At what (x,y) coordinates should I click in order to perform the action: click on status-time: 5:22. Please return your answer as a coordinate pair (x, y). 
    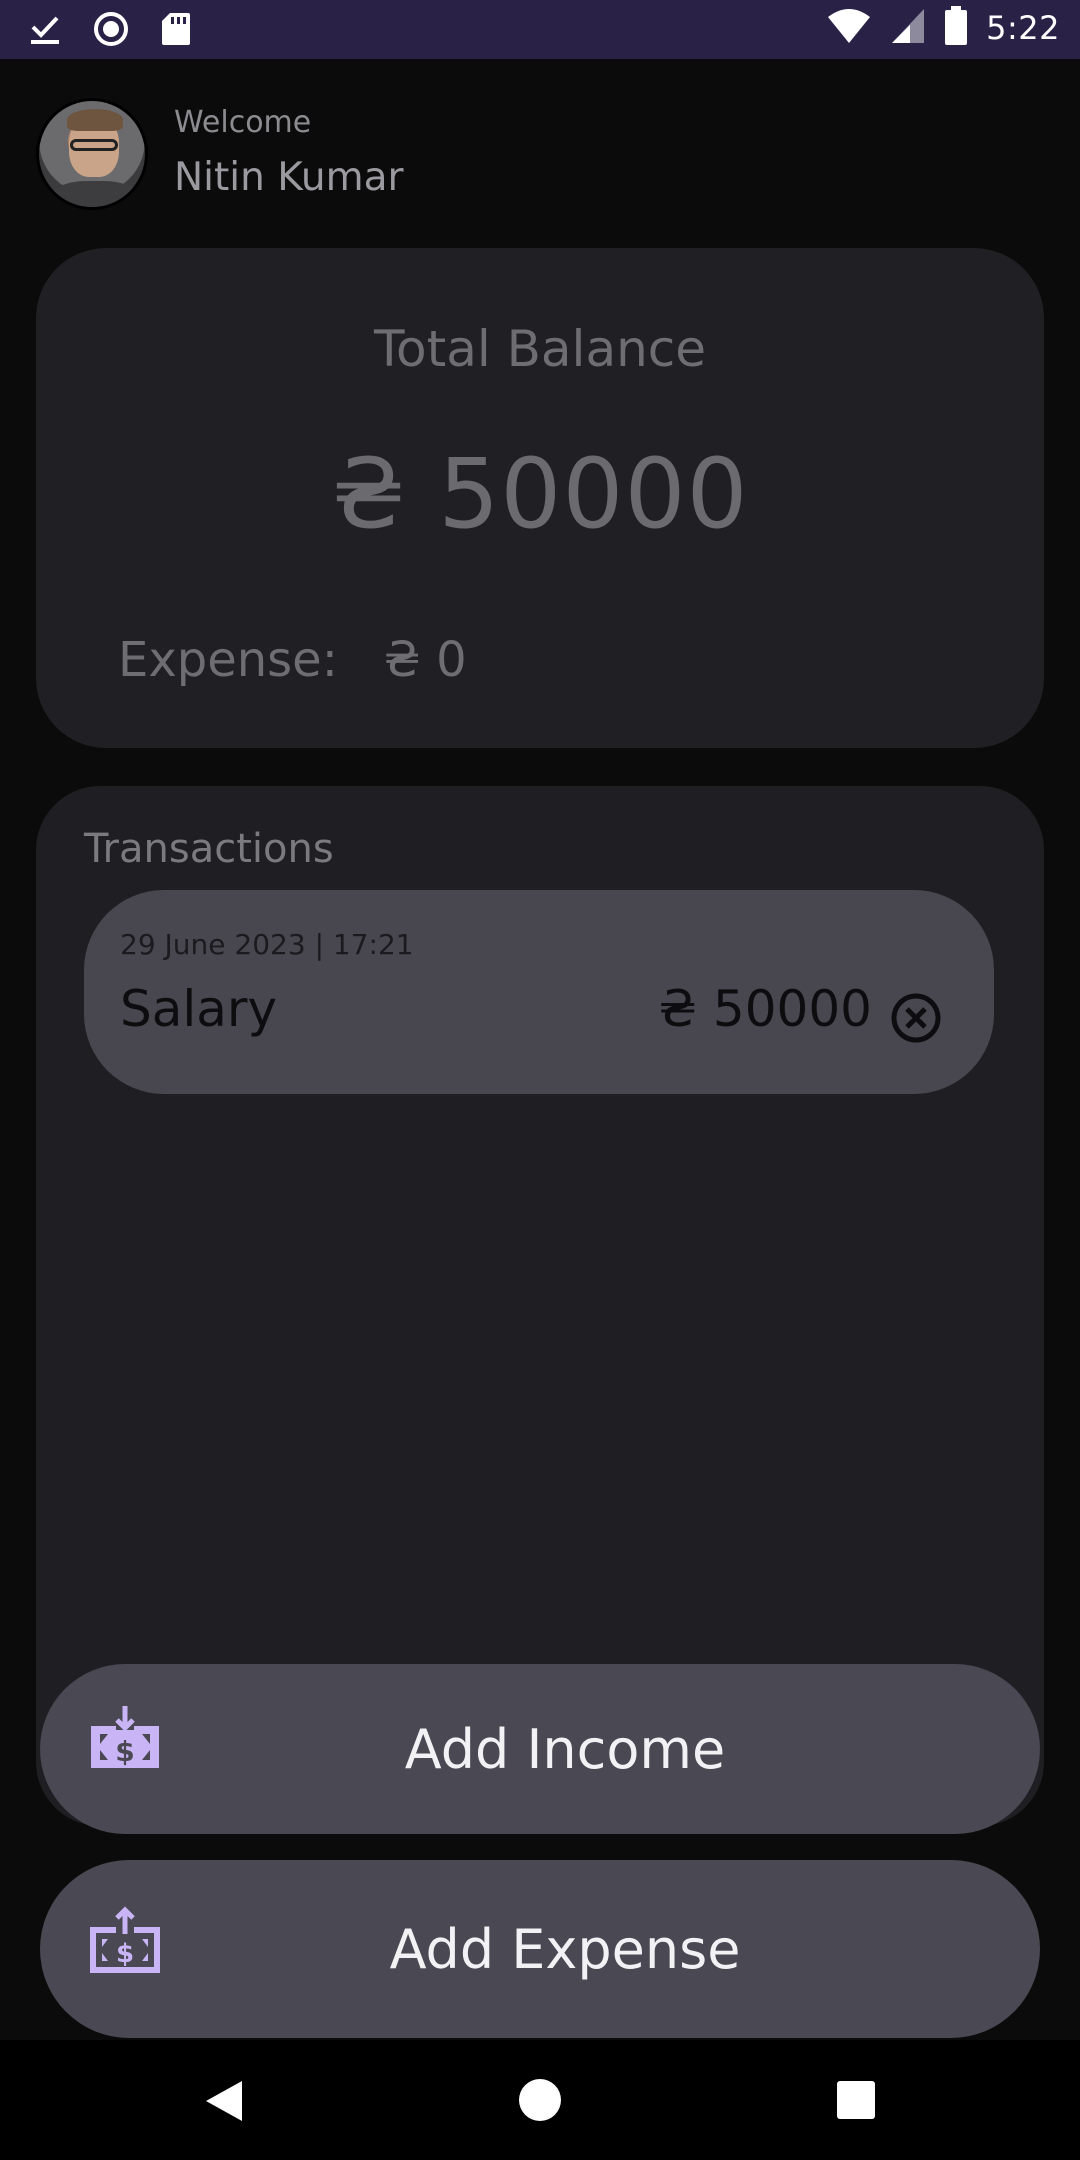
    Looking at the image, I should click on (1023, 28).